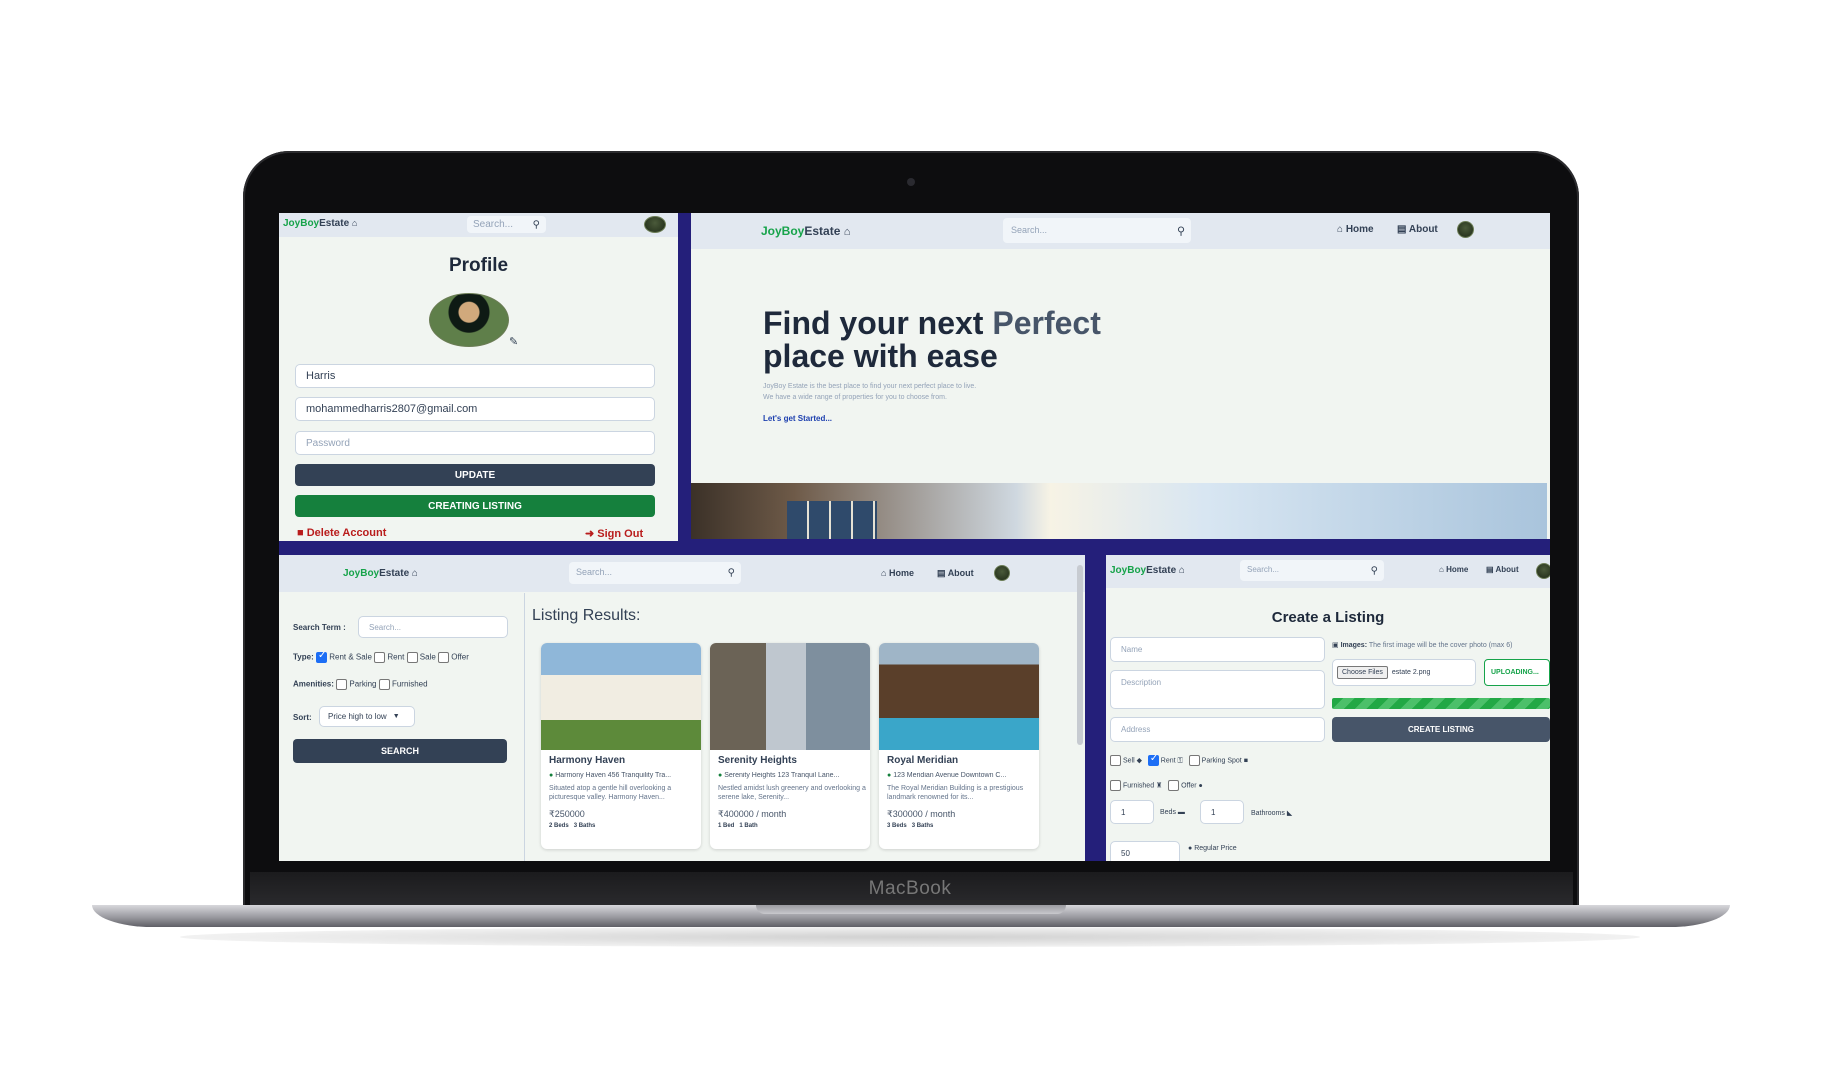 The height and width of the screenshot is (1080, 1823). Describe the element at coordinates (475, 409) in the screenshot. I see `email-field: mohammedharris2807@gmail.com` at that location.